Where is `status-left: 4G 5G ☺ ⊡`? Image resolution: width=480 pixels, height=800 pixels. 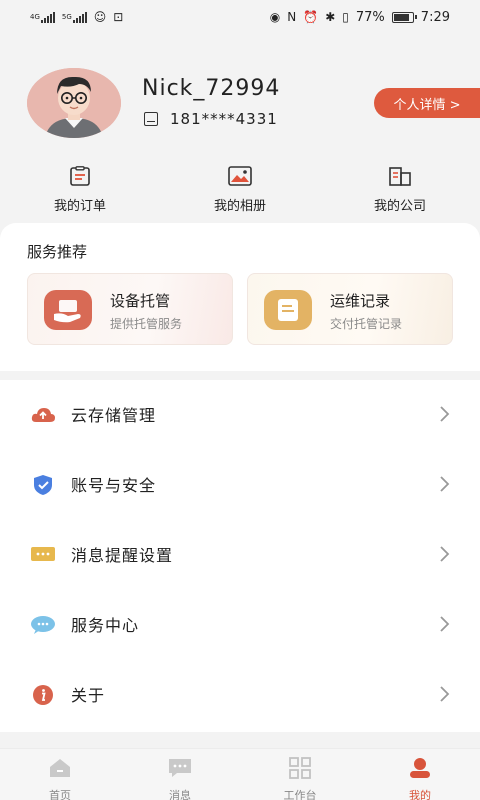 status-left: 4G 5G ☺ ⊡ is located at coordinates (76, 17).